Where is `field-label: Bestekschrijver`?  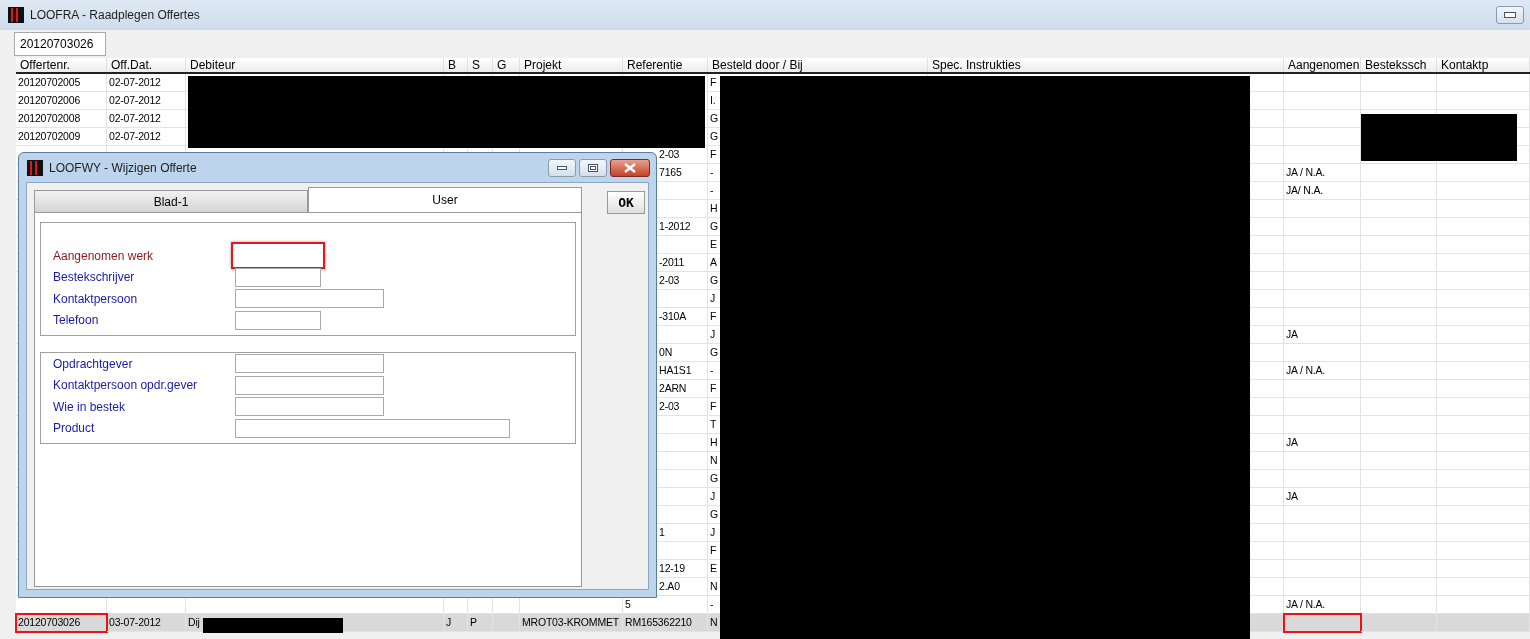 field-label: Bestekschrijver is located at coordinates (94, 278).